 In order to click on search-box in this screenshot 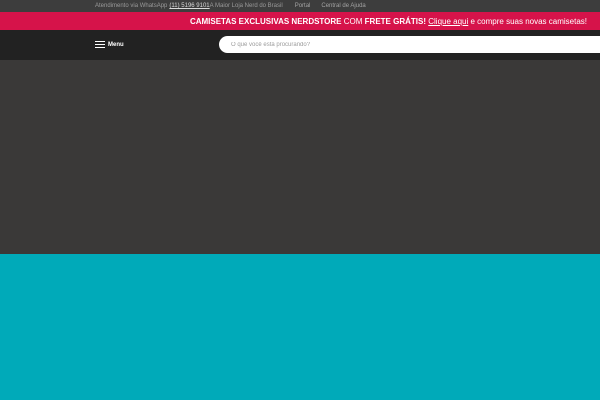, I will do `click(409, 44)`.